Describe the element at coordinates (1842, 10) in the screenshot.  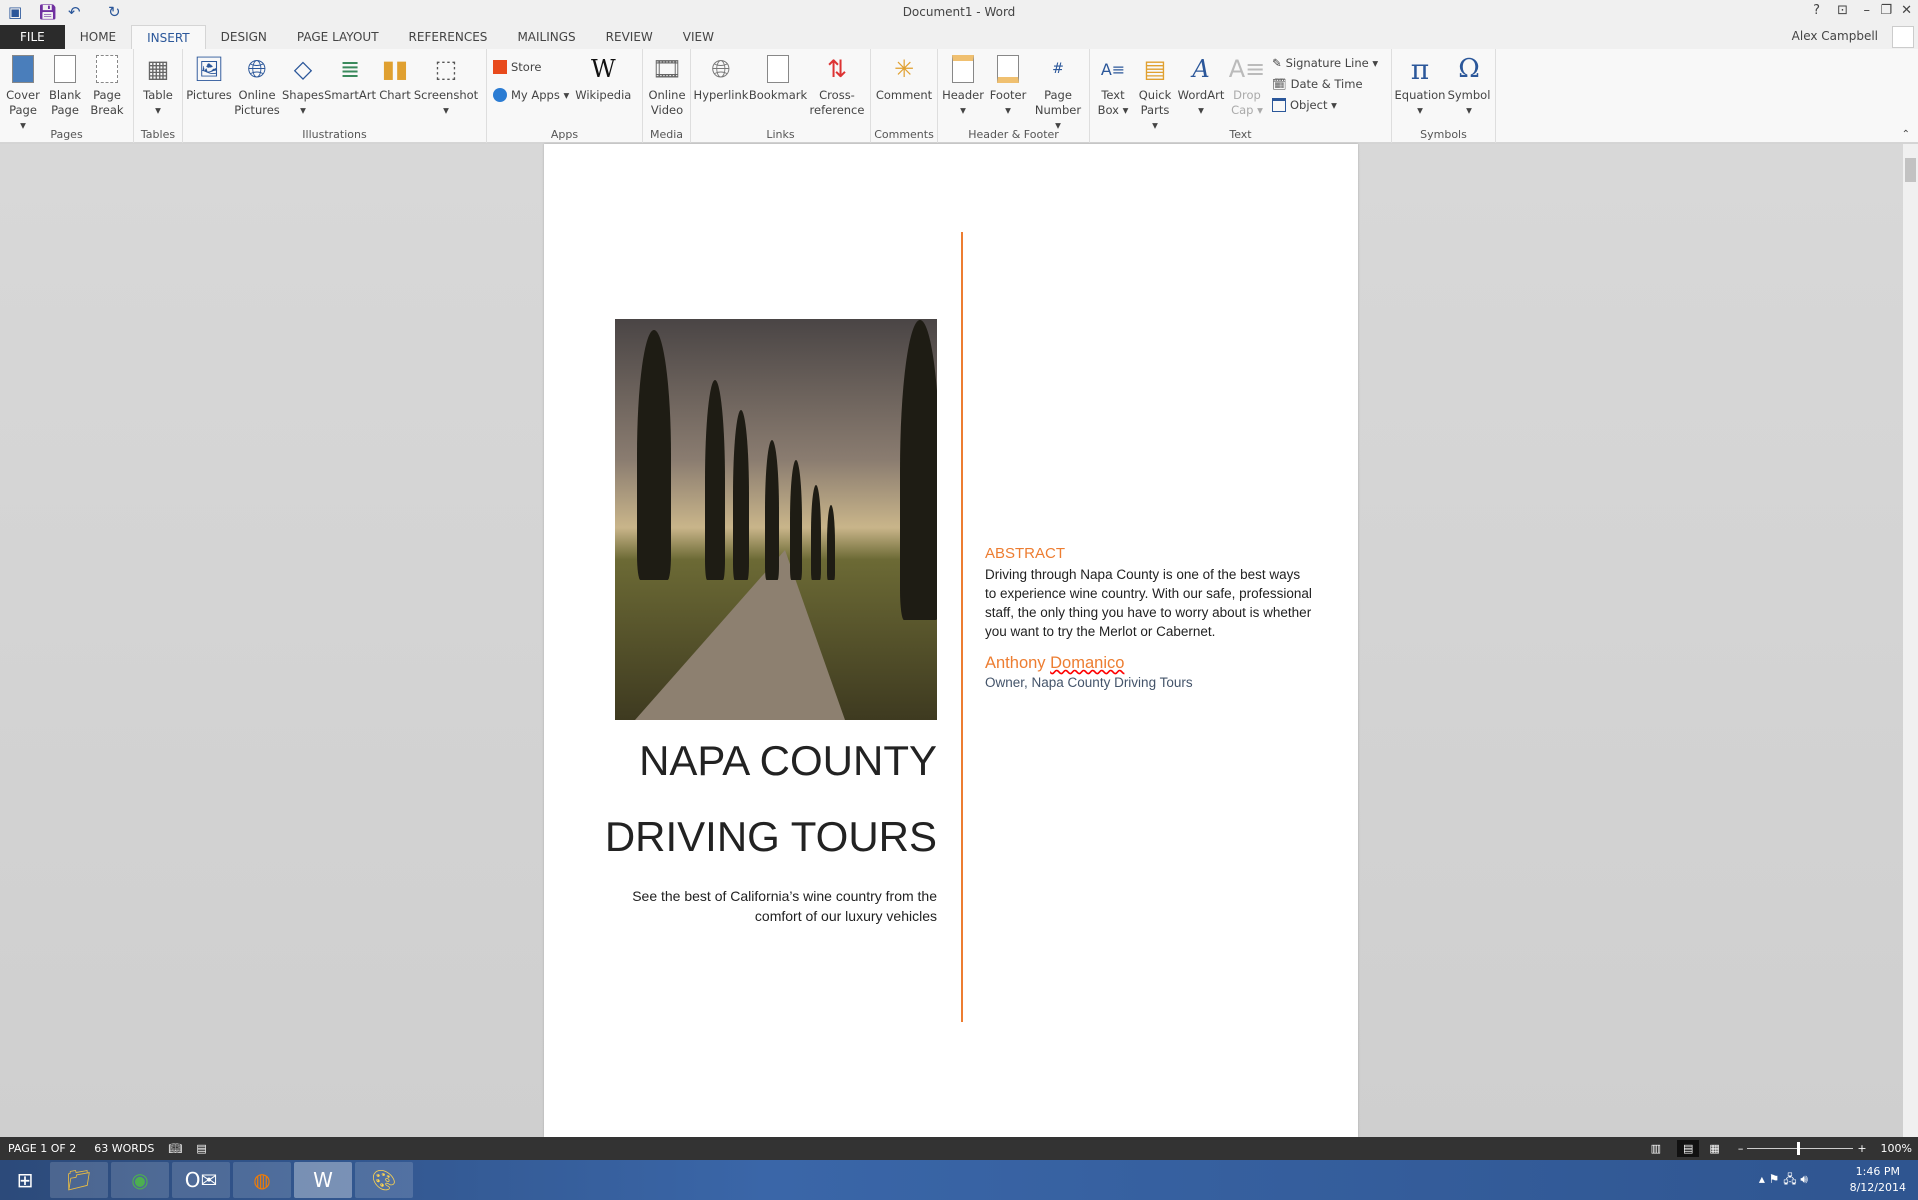
I see `ribbon-display-options-icon: ⊡` at that location.